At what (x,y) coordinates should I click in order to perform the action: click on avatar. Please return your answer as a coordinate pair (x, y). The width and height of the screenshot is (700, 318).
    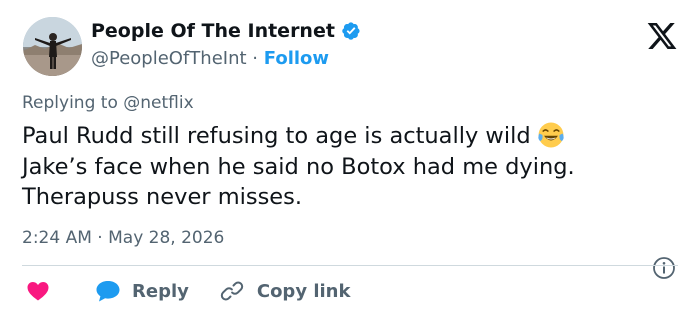
    Looking at the image, I should click on (52, 46).